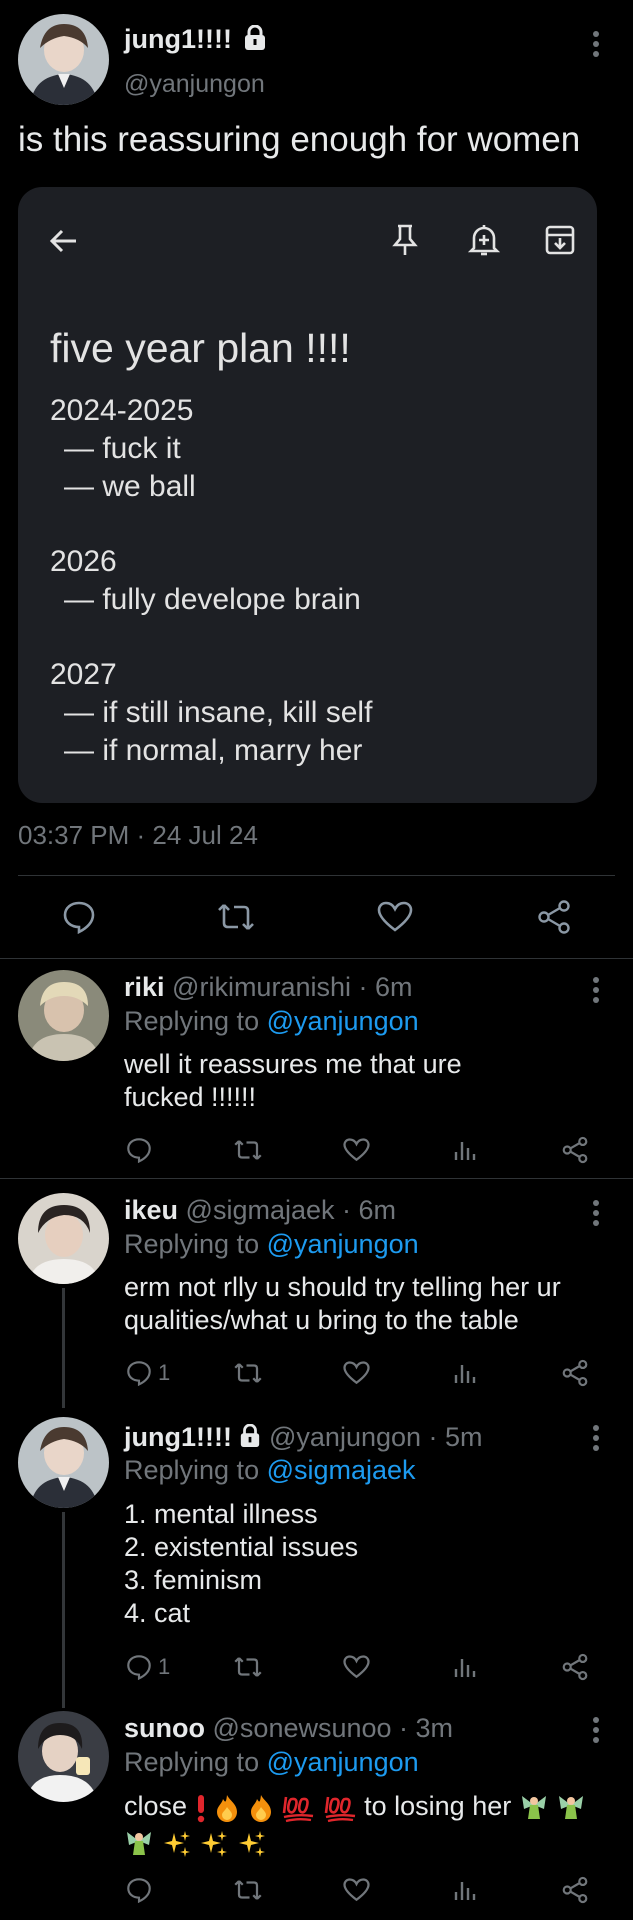 This screenshot has width=633, height=1920. I want to click on author-name: jung1!!!!, so click(195, 39).